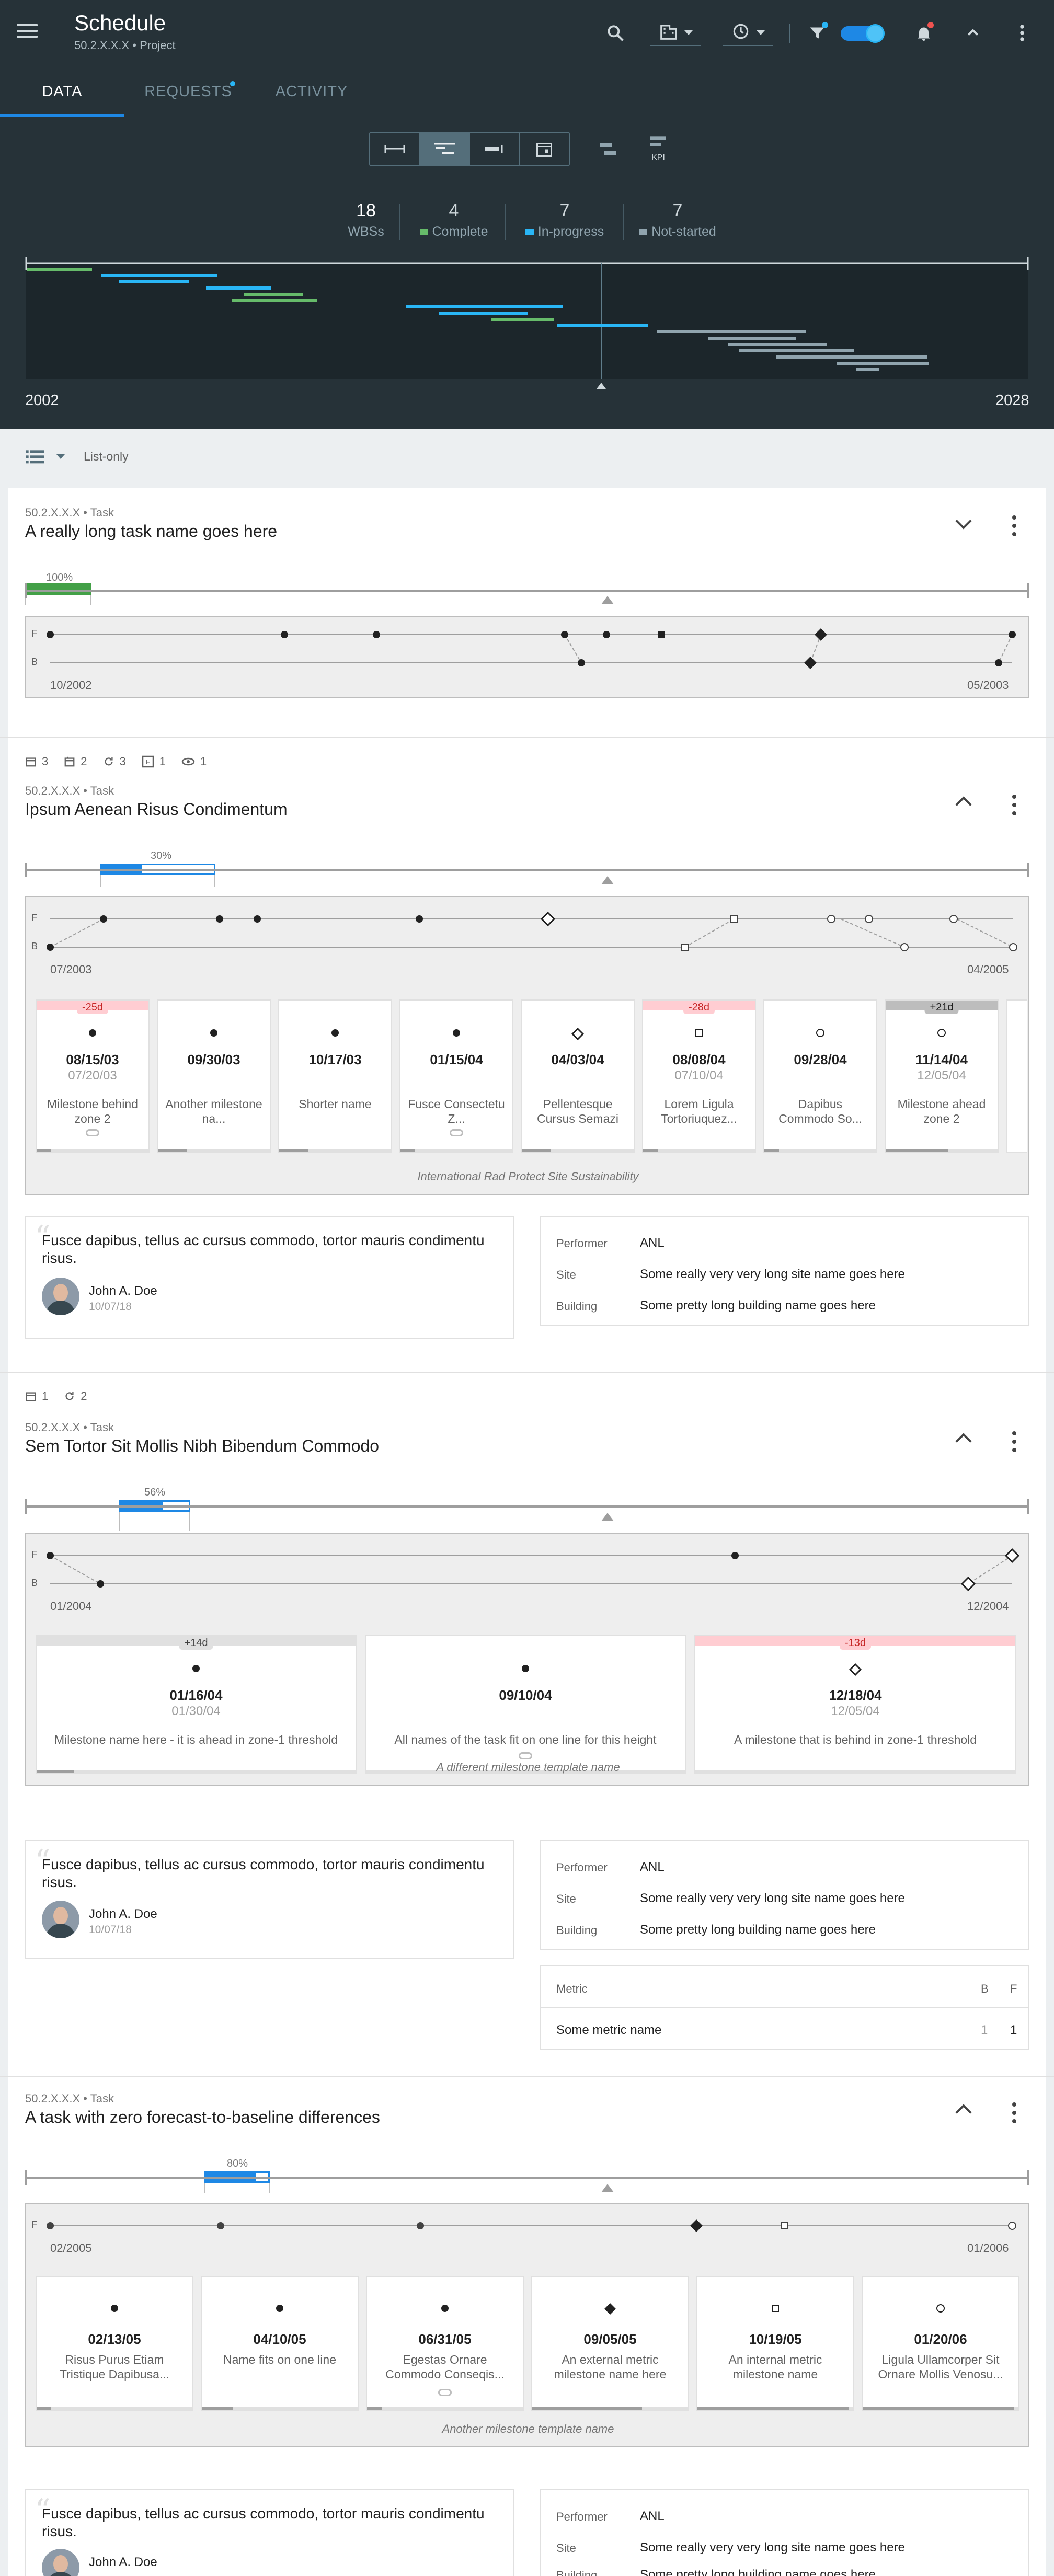 Image resolution: width=1054 pixels, height=2576 pixels. What do you see at coordinates (973, 33) in the screenshot?
I see `collapse-icon` at bounding box center [973, 33].